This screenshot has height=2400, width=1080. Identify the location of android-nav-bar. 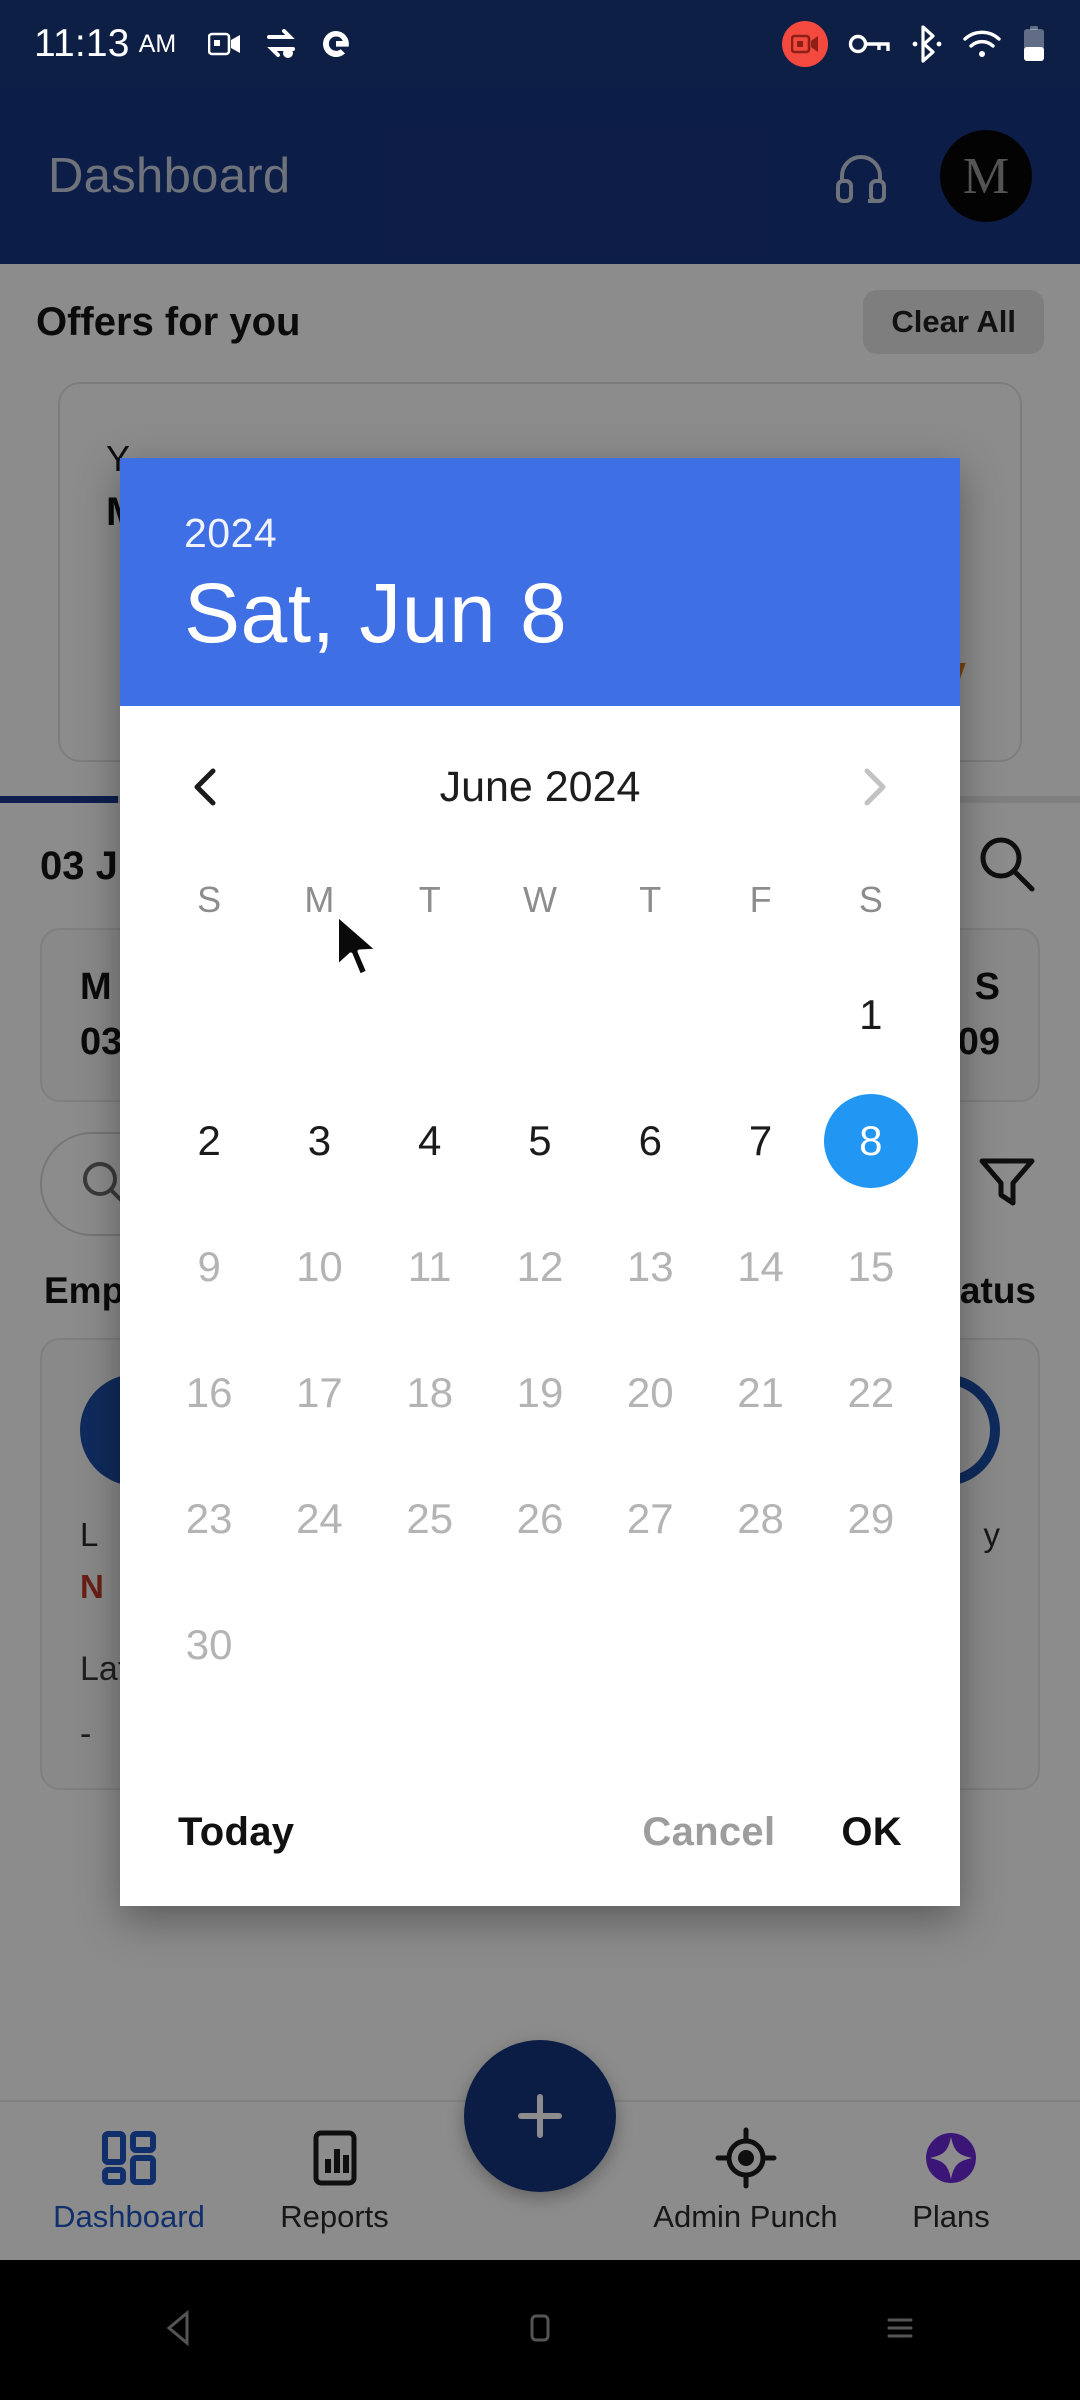
(540, 2330).